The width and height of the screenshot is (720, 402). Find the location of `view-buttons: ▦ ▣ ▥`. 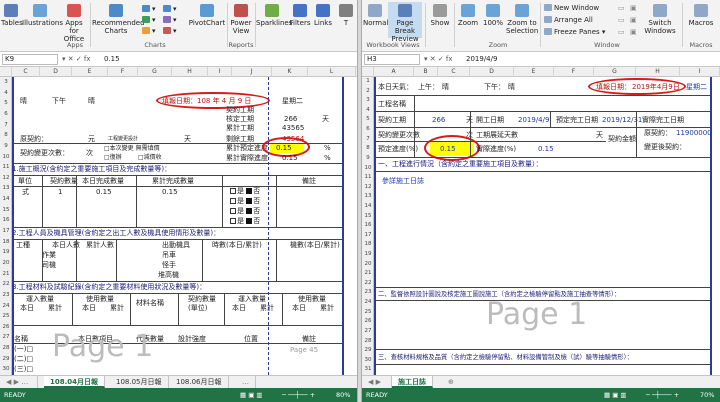

view-buttons: ▦ ▣ ▥ is located at coordinates (615, 395).